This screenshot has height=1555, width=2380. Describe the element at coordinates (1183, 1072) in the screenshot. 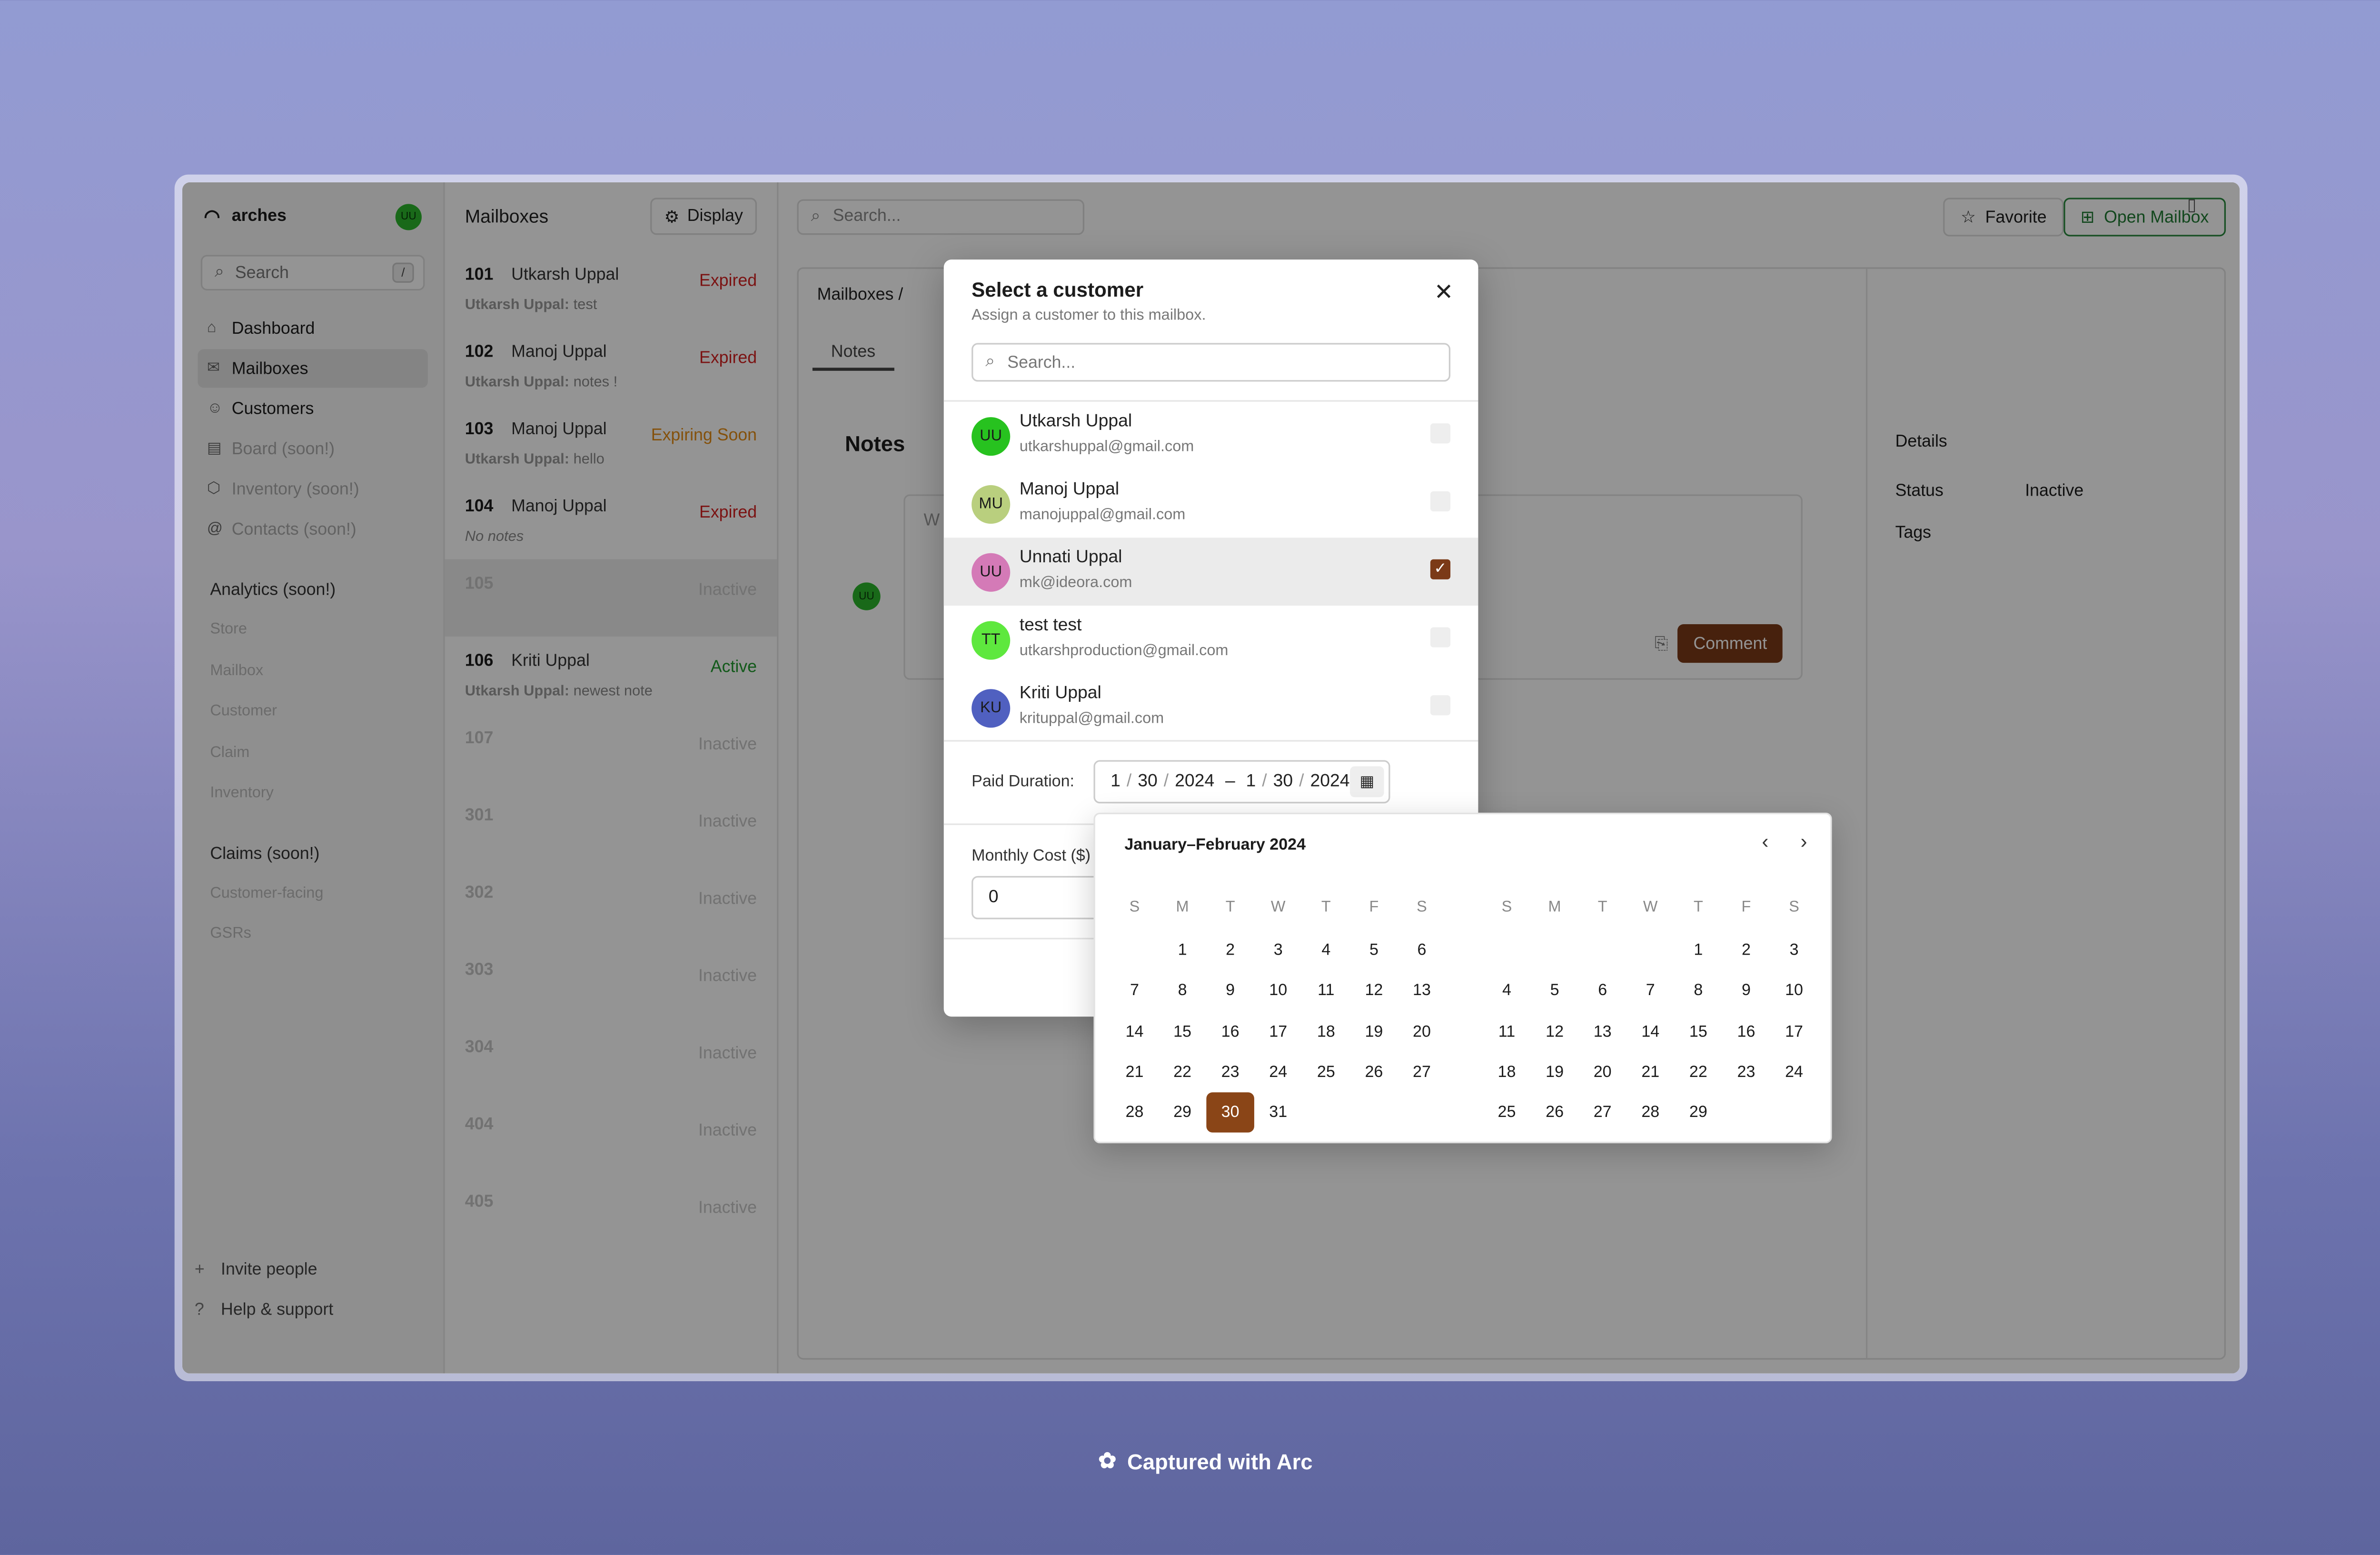

I see `jan-day: 22` at that location.